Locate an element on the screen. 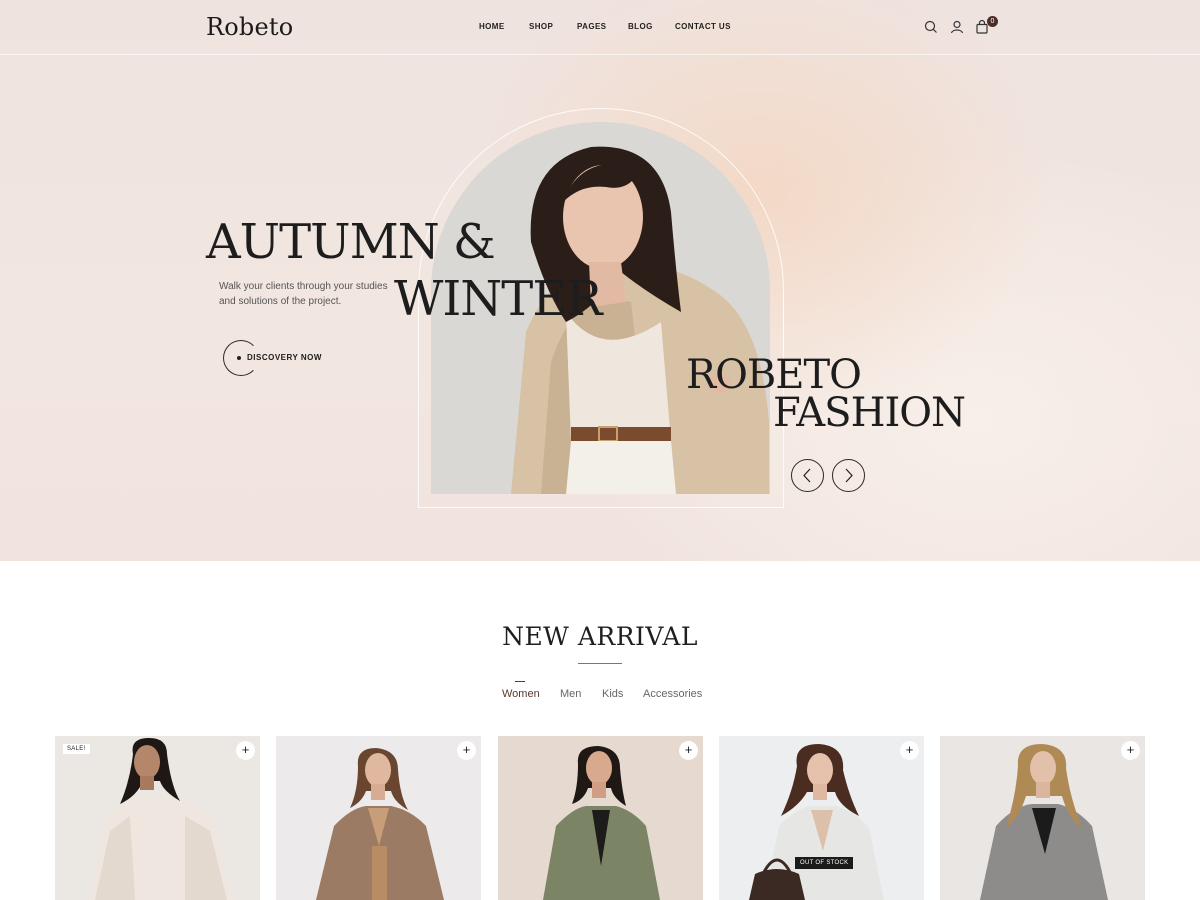  chevron-left-icon is located at coordinates (807, 475).